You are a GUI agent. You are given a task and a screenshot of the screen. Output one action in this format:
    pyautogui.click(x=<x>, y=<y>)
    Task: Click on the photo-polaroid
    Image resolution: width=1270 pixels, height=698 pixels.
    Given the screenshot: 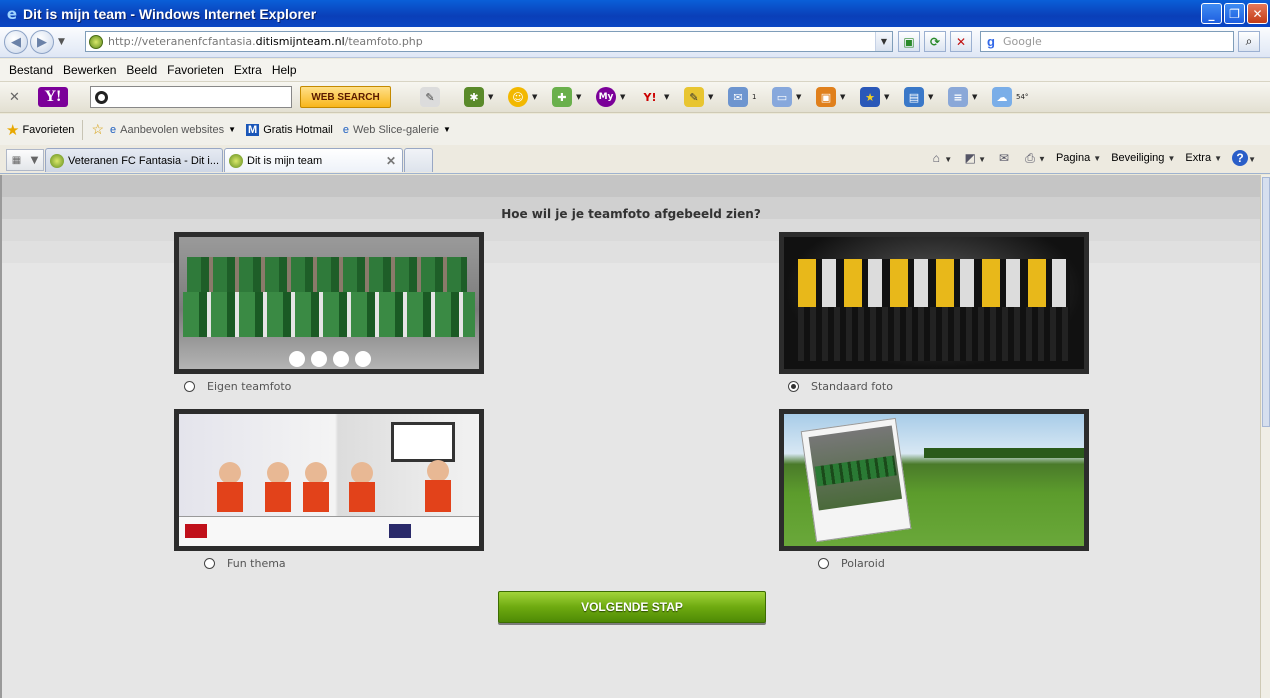 What is the action you would take?
    pyautogui.click(x=934, y=480)
    